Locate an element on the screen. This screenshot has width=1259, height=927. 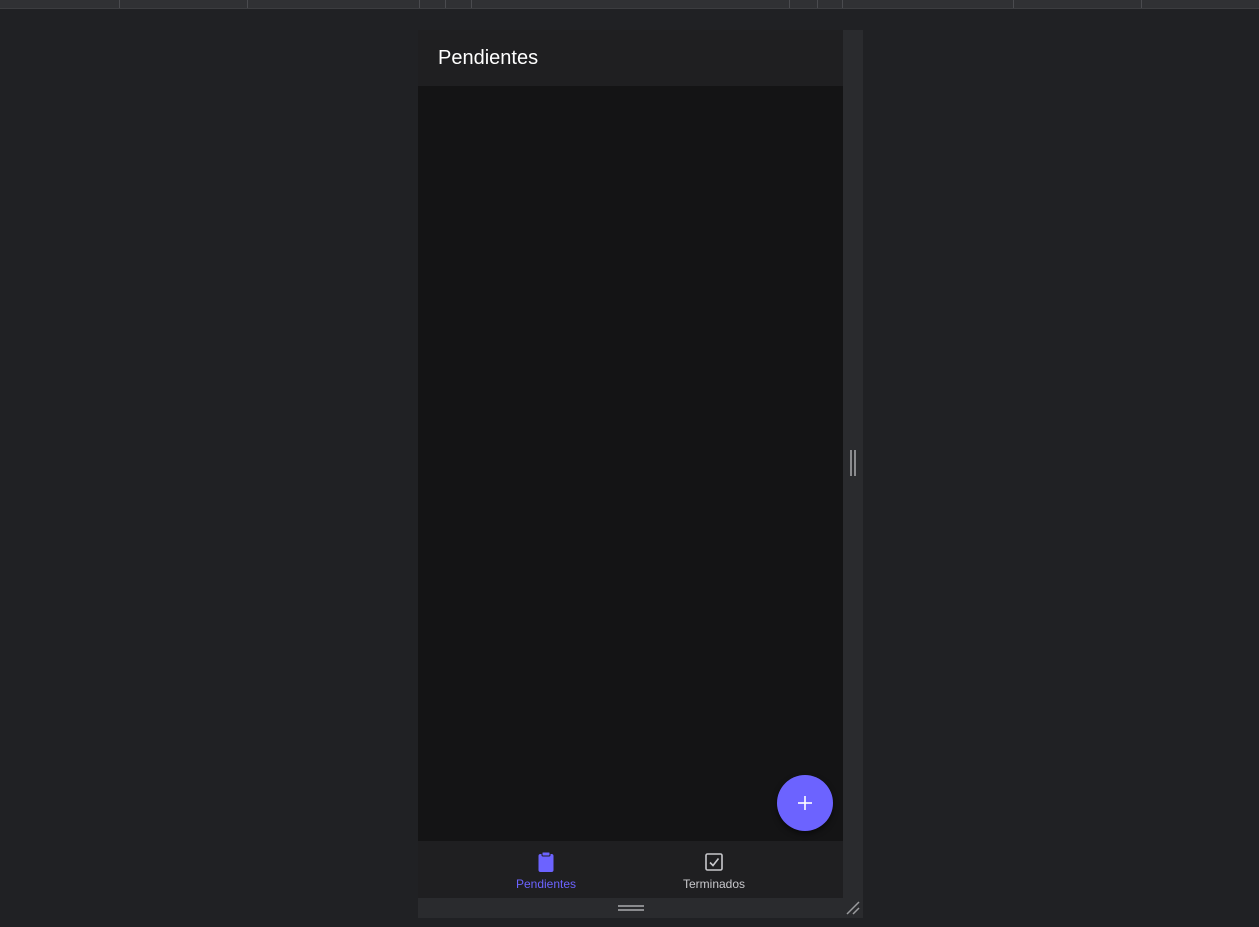
checkbox-icon is located at coordinates (714, 862).